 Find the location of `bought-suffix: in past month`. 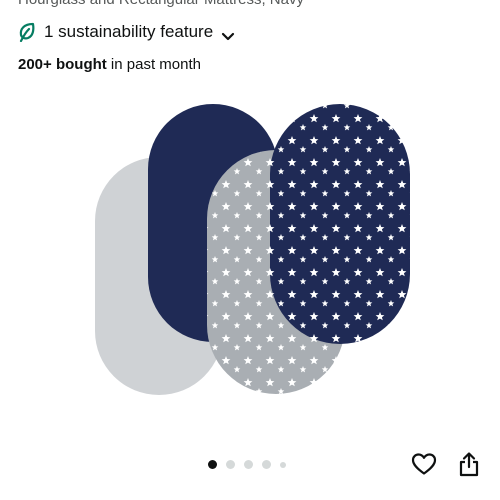

bought-suffix: in past month is located at coordinates (153, 64).